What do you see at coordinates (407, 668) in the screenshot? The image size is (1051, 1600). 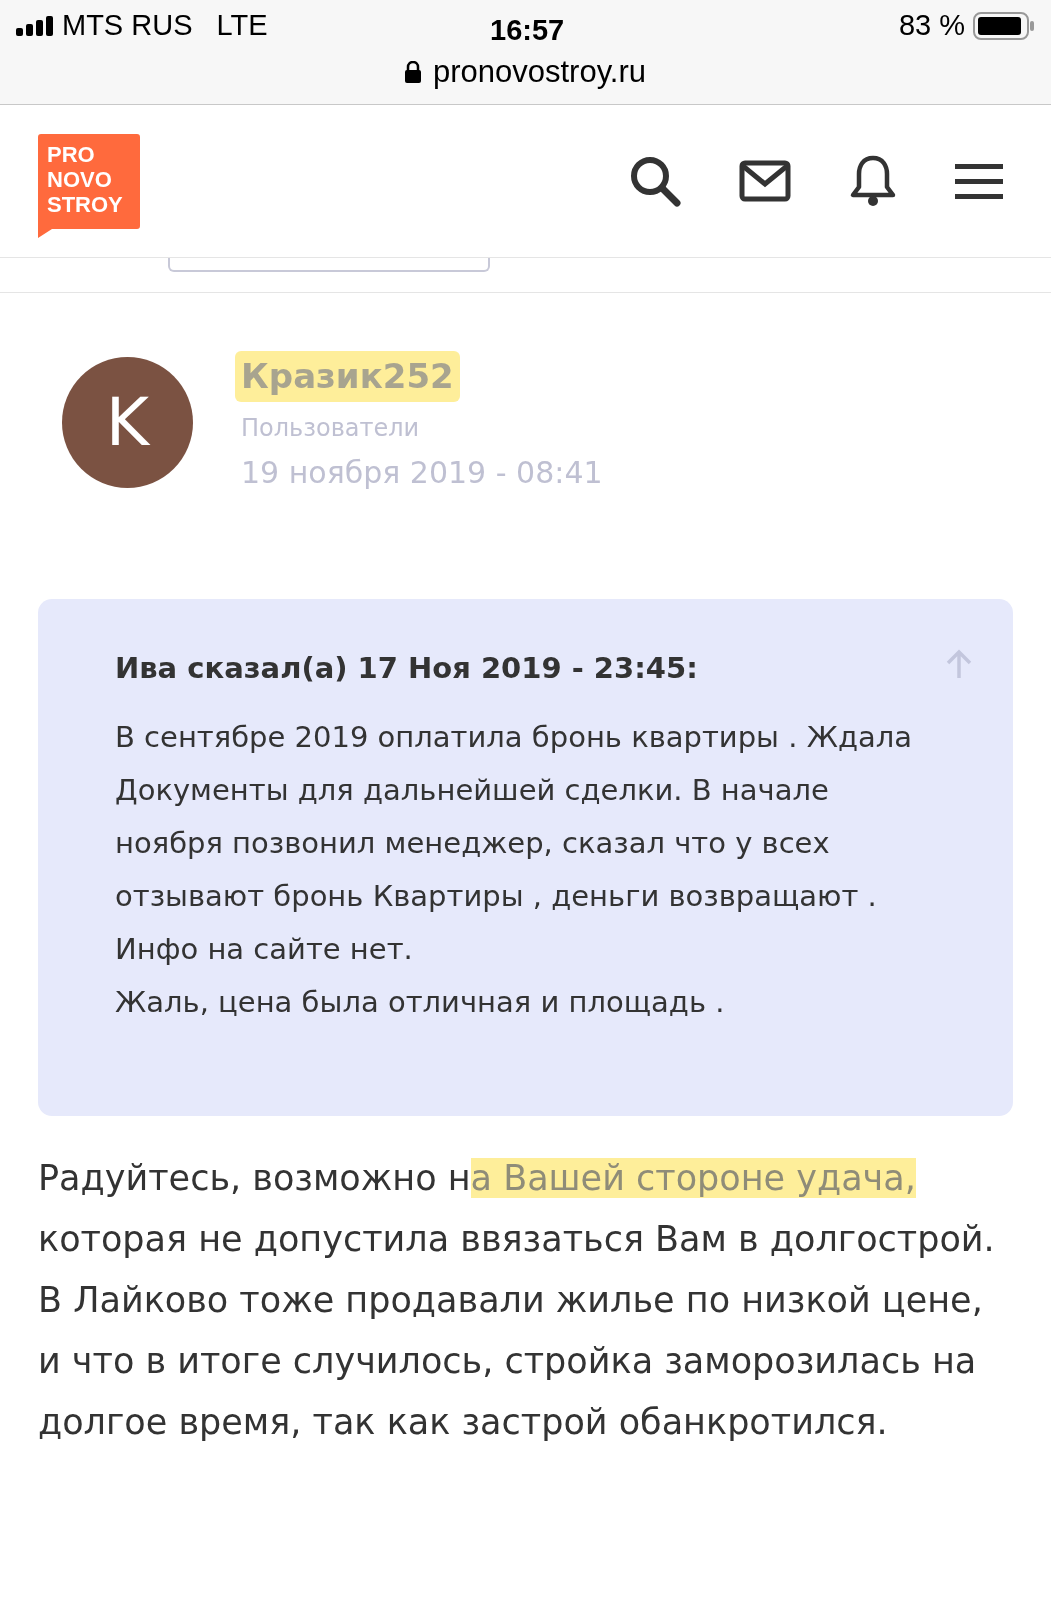 I see `quote-title: Ива сказал(а) 17 Ноя 2019 - 23:45:` at bounding box center [407, 668].